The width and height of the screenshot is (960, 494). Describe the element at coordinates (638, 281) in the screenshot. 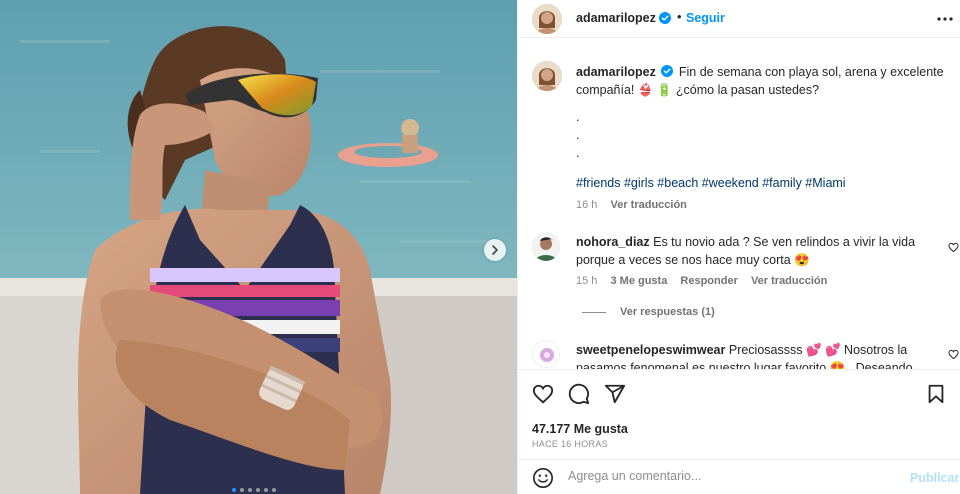

I see `comment-likes: 3 Me gusta` at that location.